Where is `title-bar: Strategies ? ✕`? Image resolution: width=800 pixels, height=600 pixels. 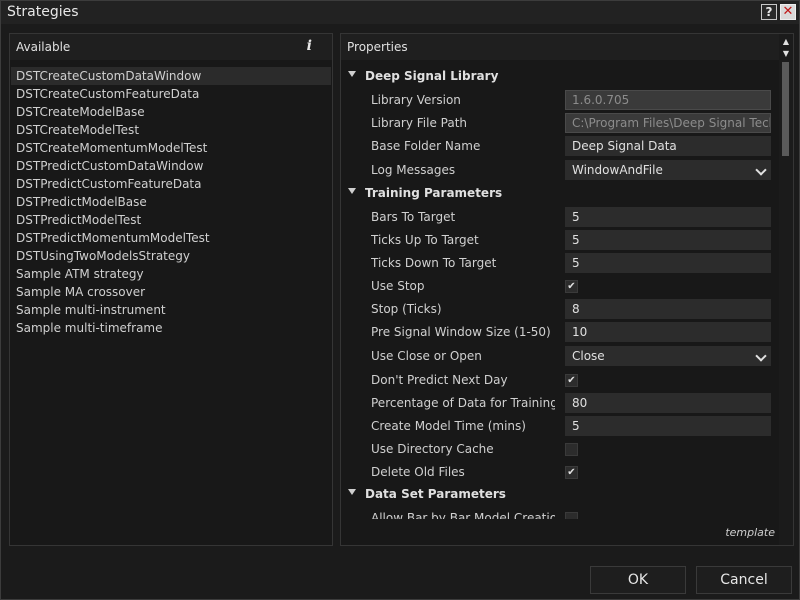
title-bar: Strategies ? ✕ is located at coordinates (400, 12).